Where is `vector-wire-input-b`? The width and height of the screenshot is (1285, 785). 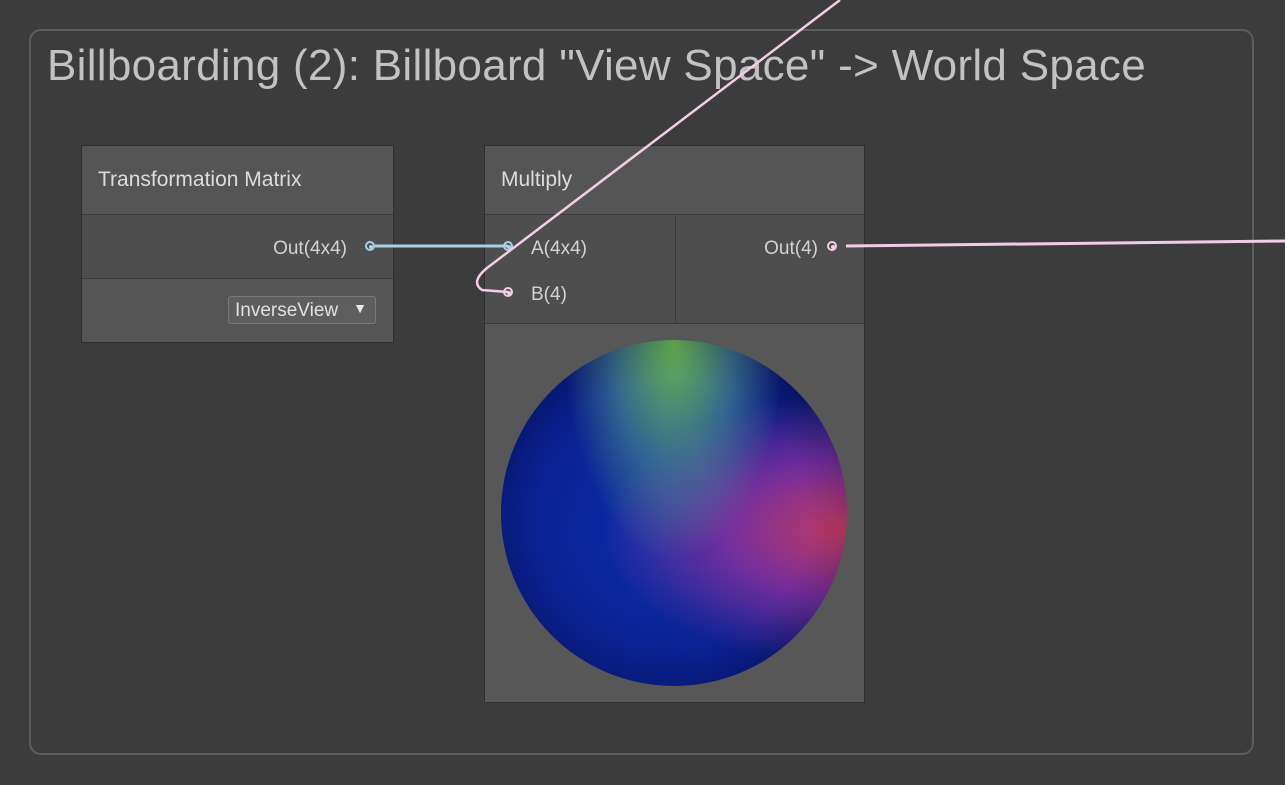 vector-wire-input-b is located at coordinates (658, 147).